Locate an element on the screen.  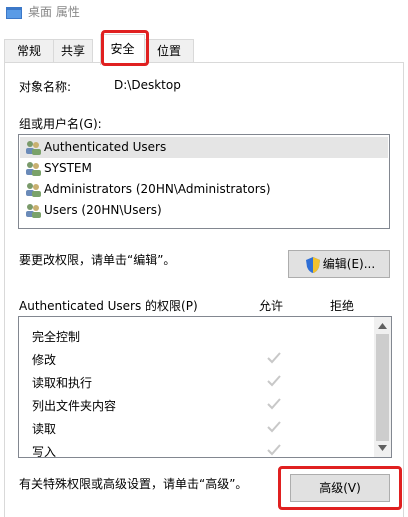
object-name-value: D:\Desktop is located at coordinates (147, 85).